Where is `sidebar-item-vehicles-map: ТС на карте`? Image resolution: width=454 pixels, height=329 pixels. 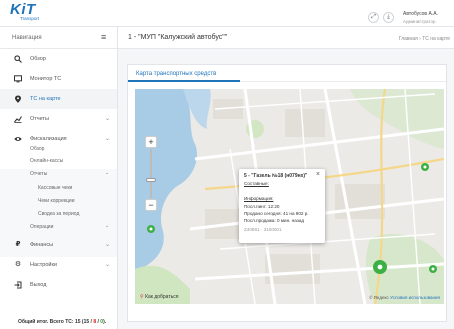
sidebar-item-vehicles-map: ТС на карте is located at coordinates (58, 99).